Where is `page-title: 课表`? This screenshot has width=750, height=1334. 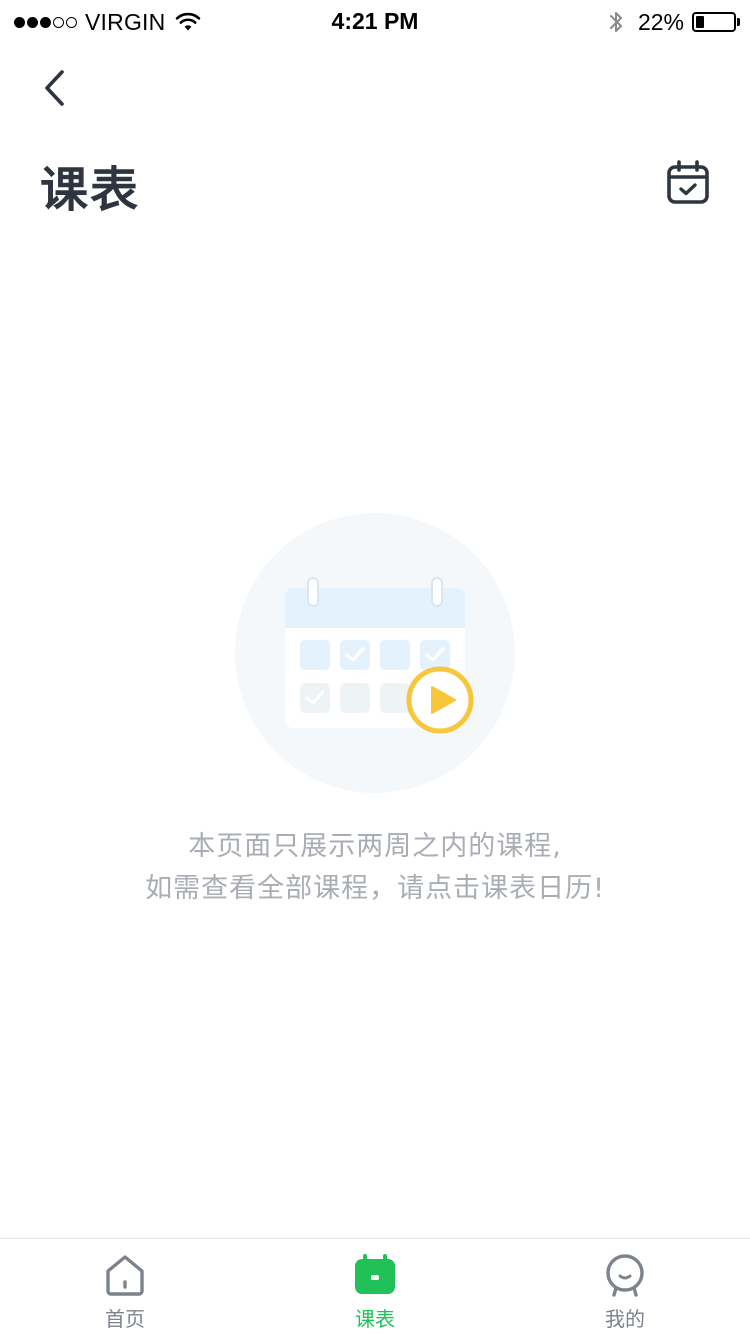 page-title: 课表 is located at coordinates (90, 190).